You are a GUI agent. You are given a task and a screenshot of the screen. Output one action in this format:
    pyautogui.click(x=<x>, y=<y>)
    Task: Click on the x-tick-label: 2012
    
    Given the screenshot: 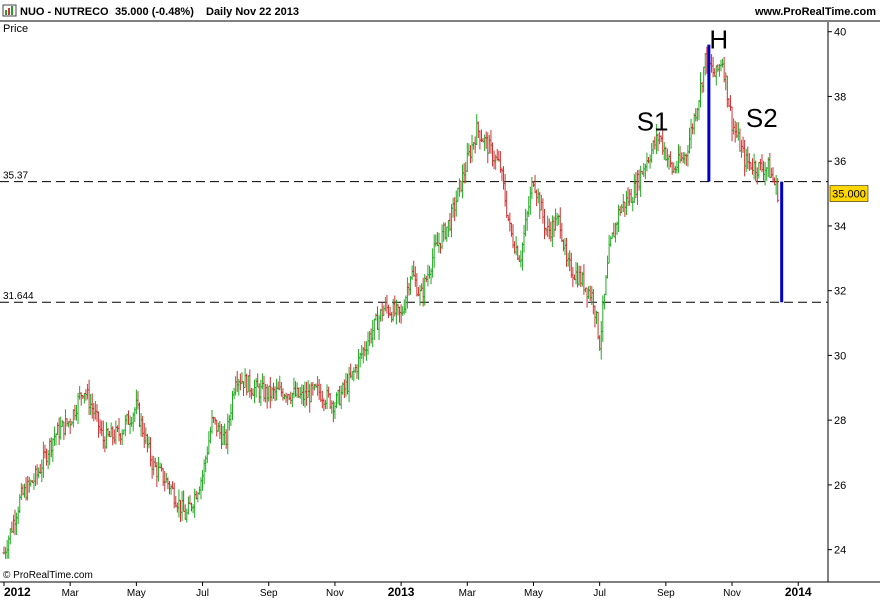 What is the action you would take?
    pyautogui.click(x=17, y=592)
    